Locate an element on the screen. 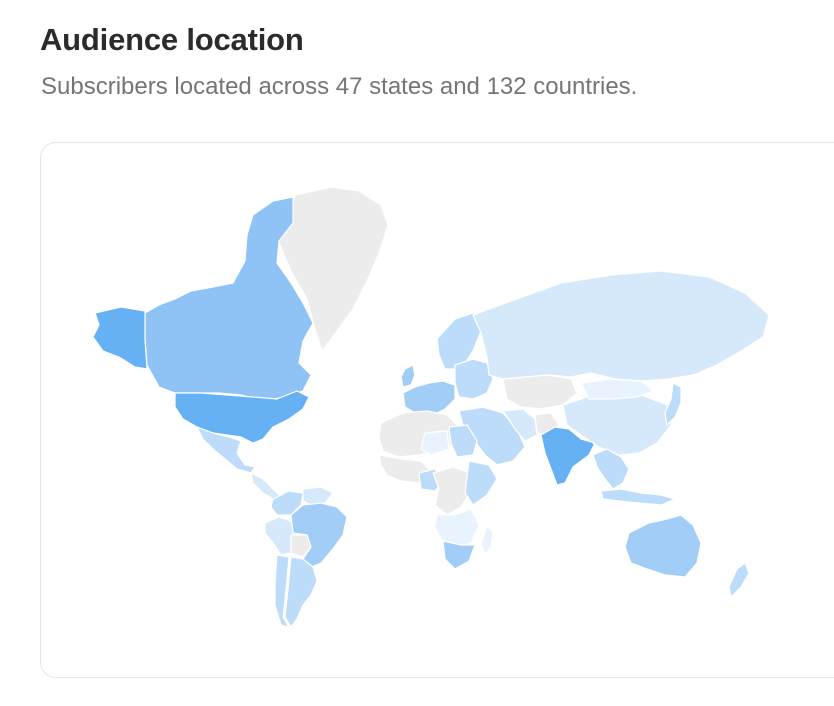 This screenshot has height=706, width=834. region-central-america is located at coordinates (266, 486).